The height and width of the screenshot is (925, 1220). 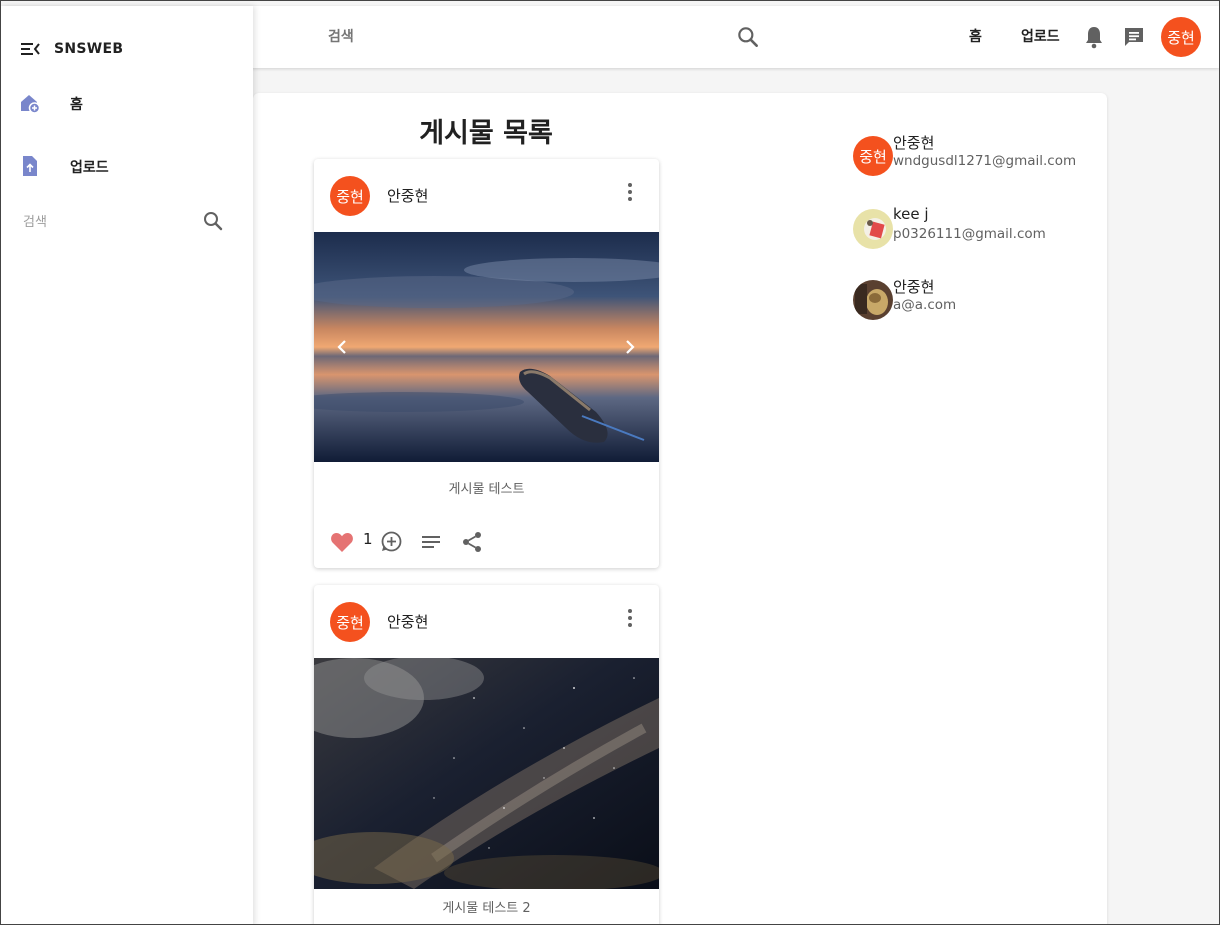 I want to click on chevron-left-icon, so click(x=343, y=347).